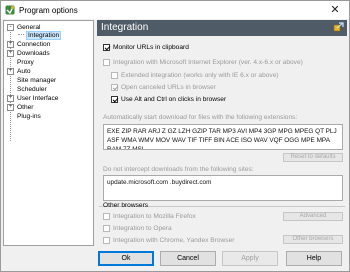  I want to click on tree-item-label: Other, so click(25, 107).